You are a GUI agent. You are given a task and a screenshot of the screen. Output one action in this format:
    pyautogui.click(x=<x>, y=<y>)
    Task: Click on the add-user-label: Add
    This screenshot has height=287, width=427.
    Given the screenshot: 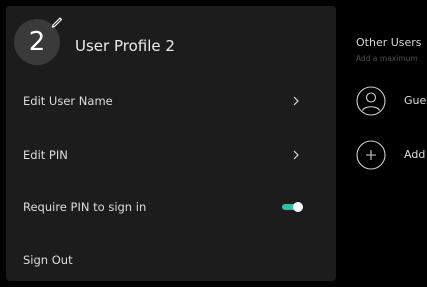 What is the action you would take?
    pyautogui.click(x=415, y=154)
    